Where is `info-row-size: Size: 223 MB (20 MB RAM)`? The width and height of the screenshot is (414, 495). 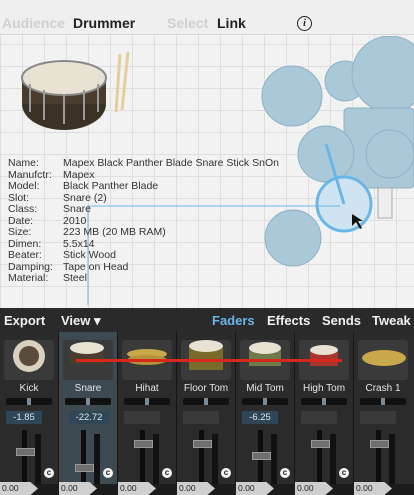
info-row-size: Size: 223 MB (20 MB RAM) is located at coordinates (87, 232).